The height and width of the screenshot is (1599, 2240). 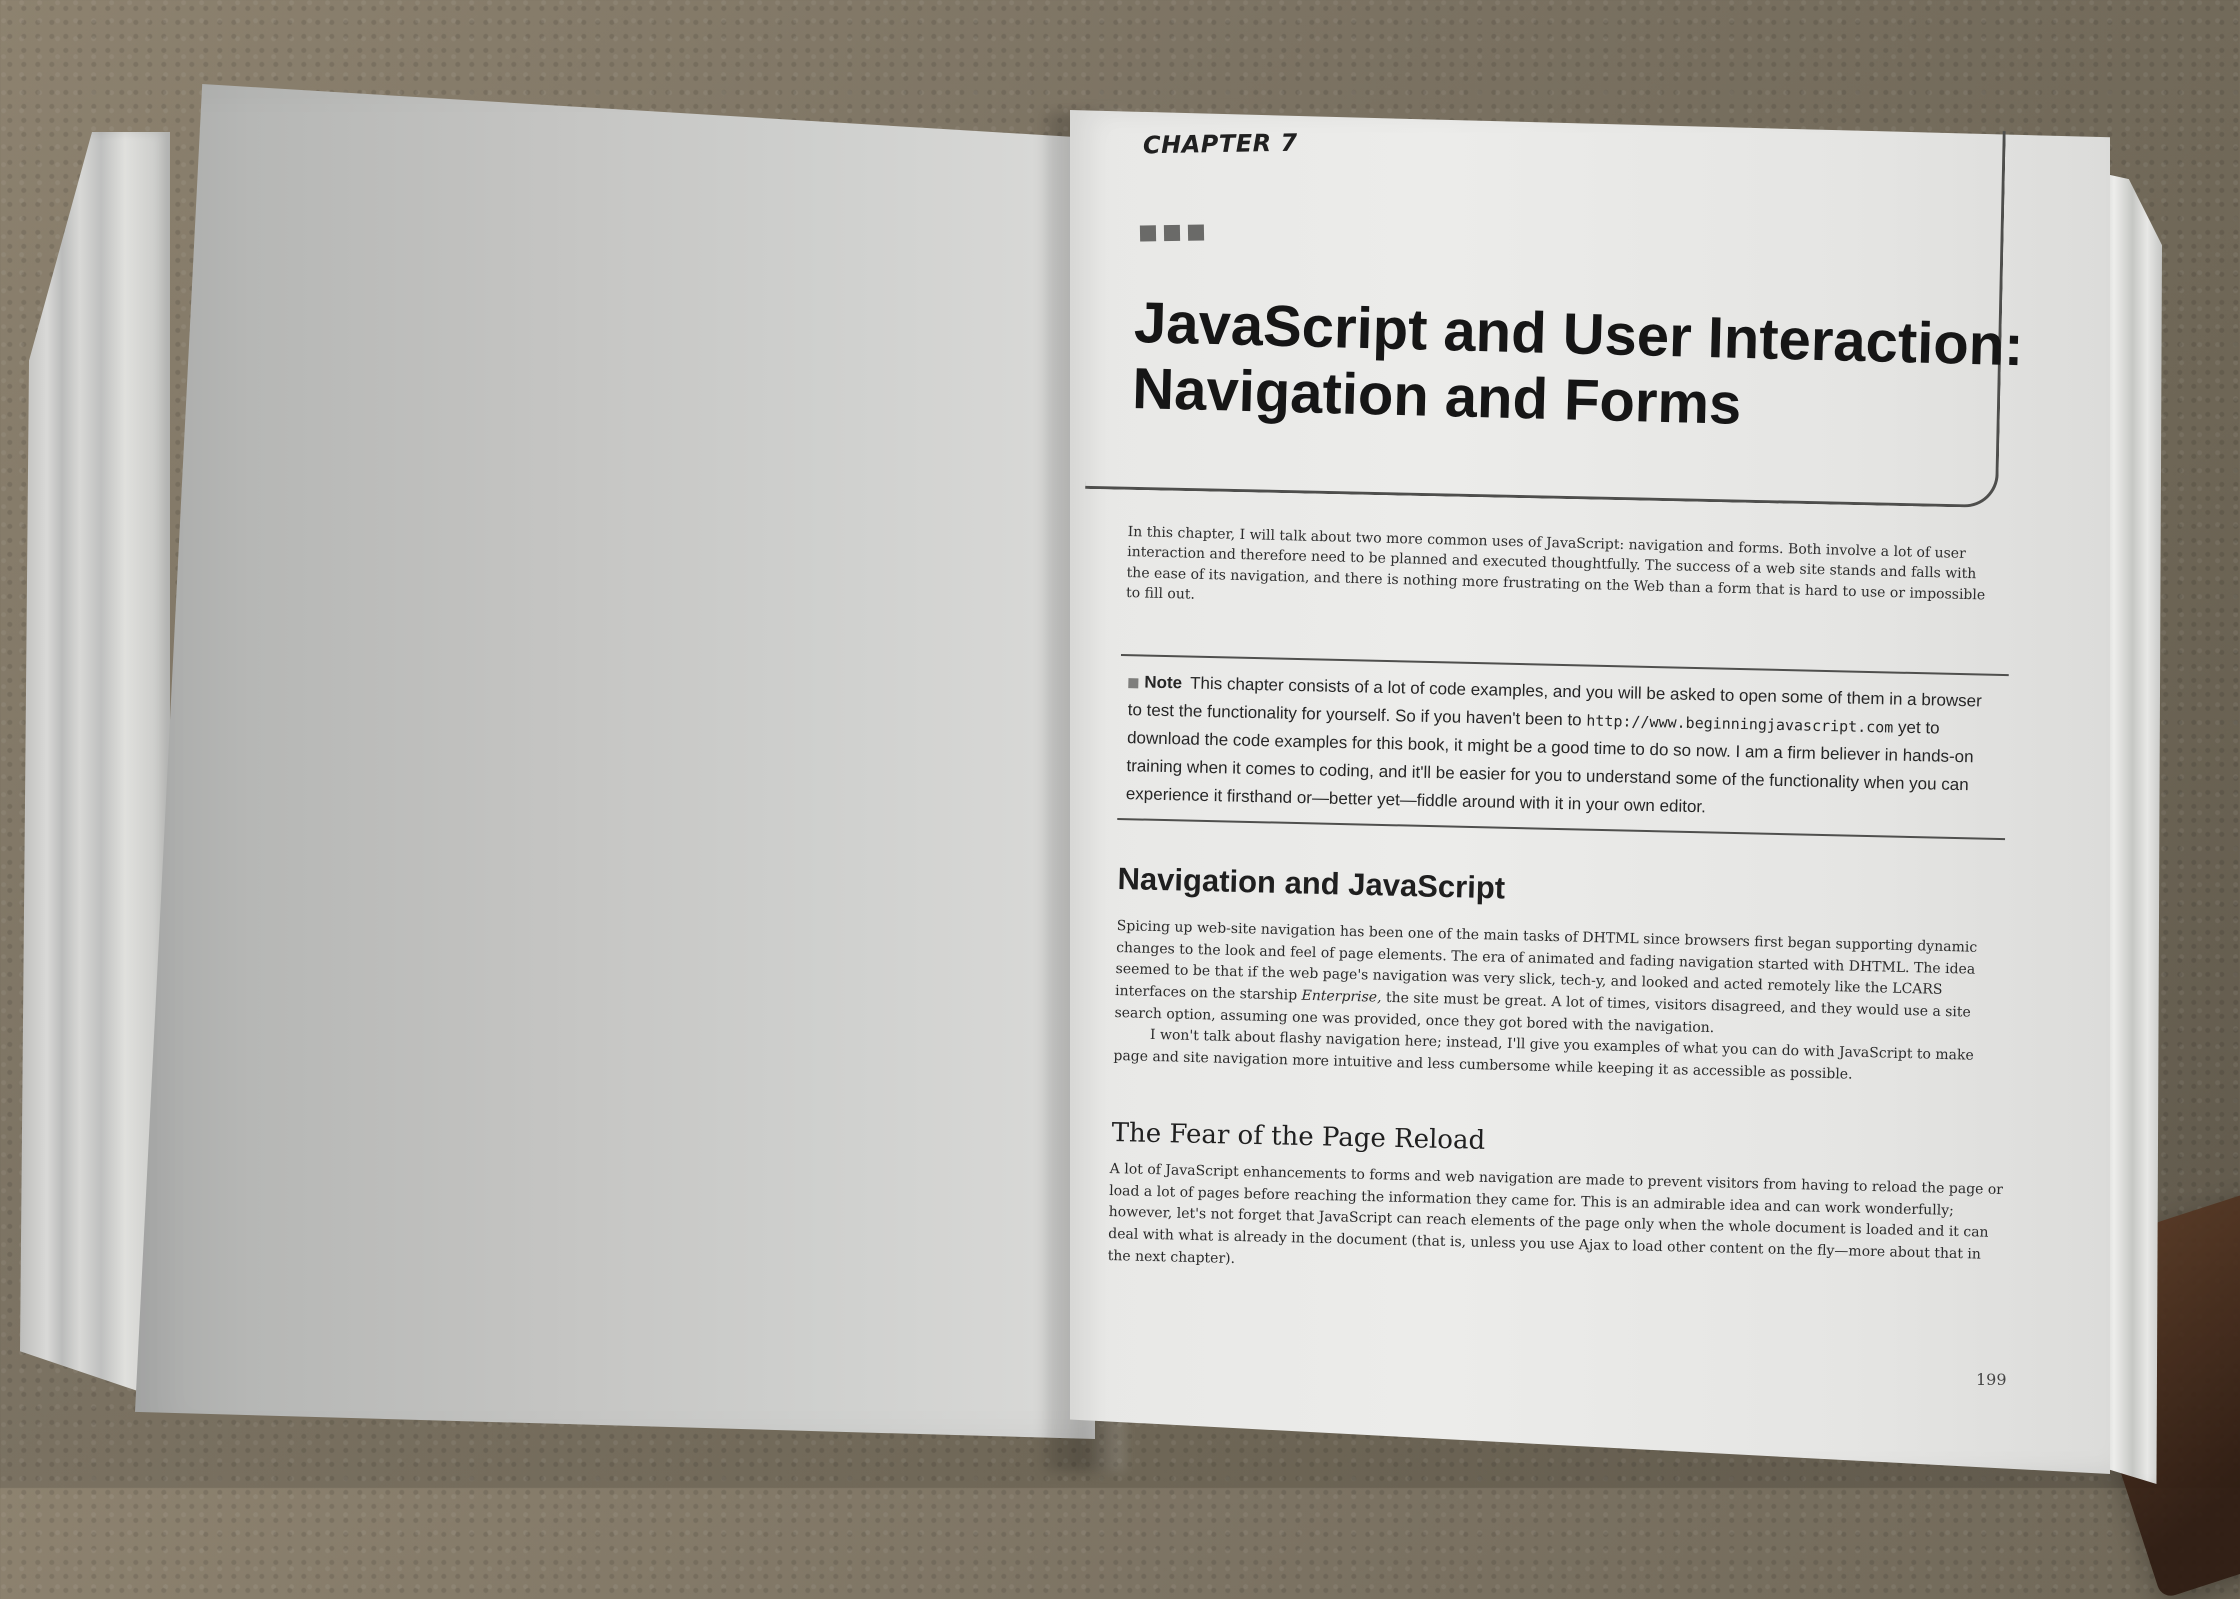 What do you see at coordinates (1991, 1379) in the screenshot?
I see `page-number: 199` at bounding box center [1991, 1379].